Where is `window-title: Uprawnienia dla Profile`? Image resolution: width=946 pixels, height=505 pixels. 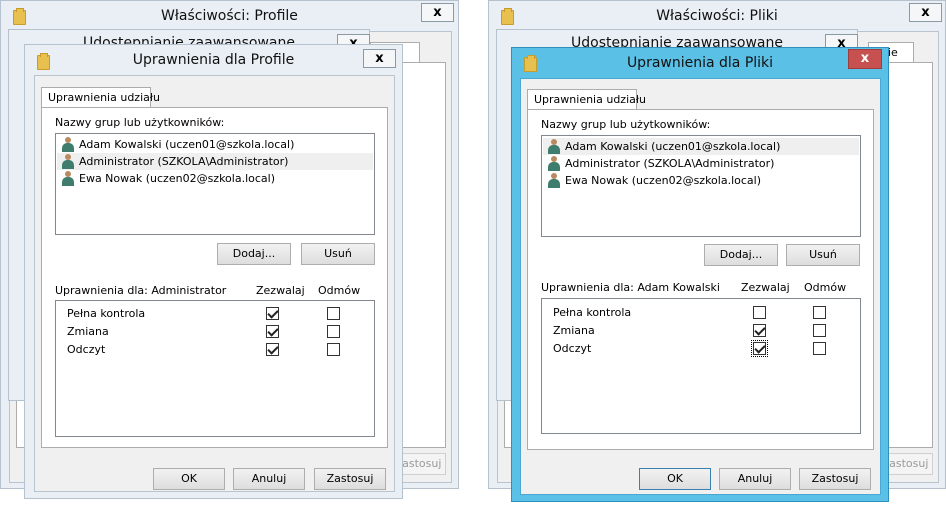
window-title: Uprawnienia dla Profile is located at coordinates (213, 60).